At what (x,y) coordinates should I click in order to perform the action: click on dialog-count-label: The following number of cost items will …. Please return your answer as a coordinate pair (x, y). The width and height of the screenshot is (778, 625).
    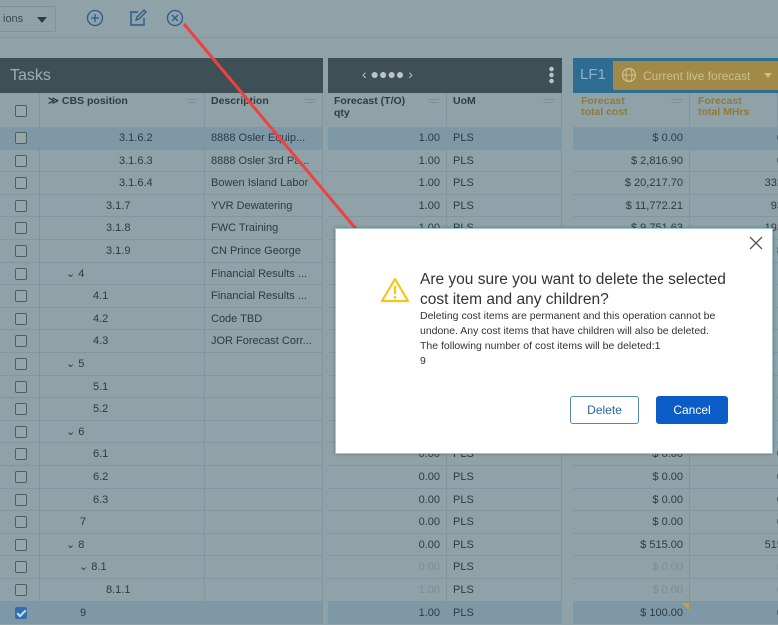
    Looking at the image, I should click on (540, 346).